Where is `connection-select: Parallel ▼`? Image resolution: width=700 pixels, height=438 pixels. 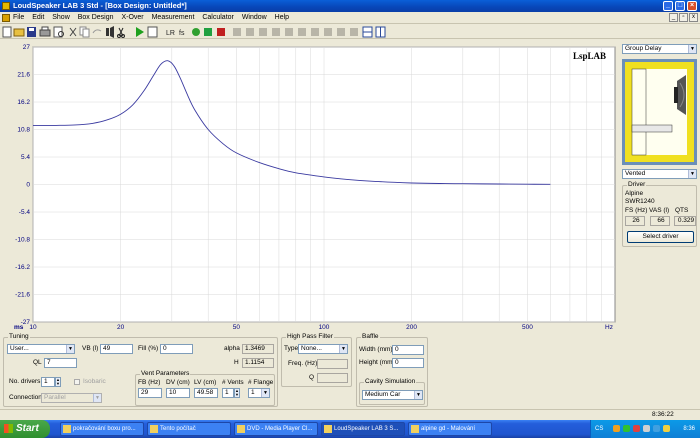 connection-select: Parallel ▼ is located at coordinates (71, 398).